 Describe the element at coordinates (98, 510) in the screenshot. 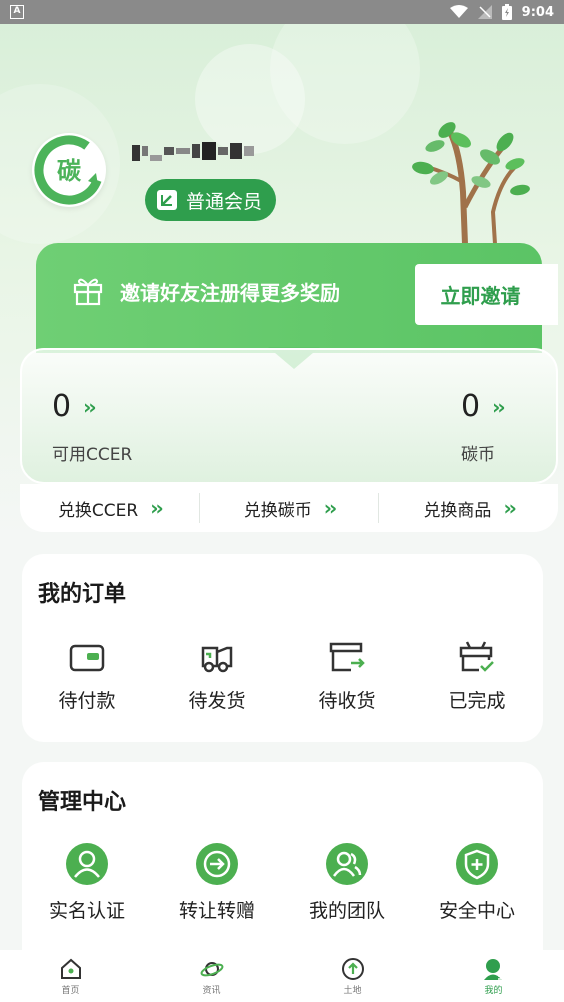

I see `exchange-ccer-label: 兑换CCER` at that location.